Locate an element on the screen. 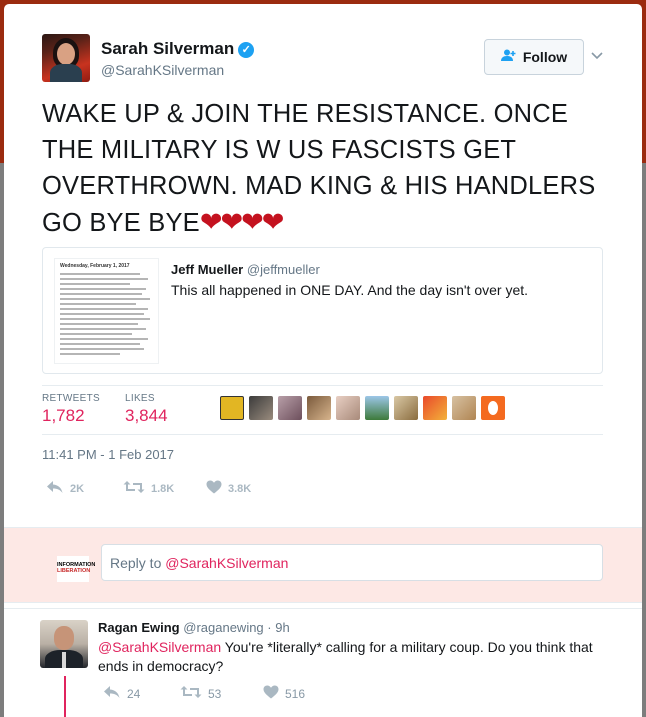 This screenshot has height=717, width=646. like-count: 3.8K is located at coordinates (240, 489).